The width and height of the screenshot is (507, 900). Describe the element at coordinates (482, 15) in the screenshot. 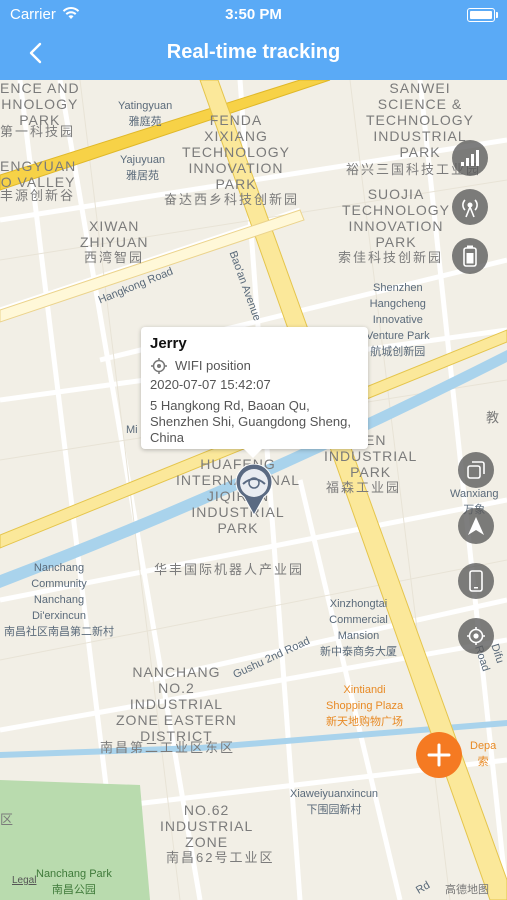

I see `battery-status-icon` at that location.